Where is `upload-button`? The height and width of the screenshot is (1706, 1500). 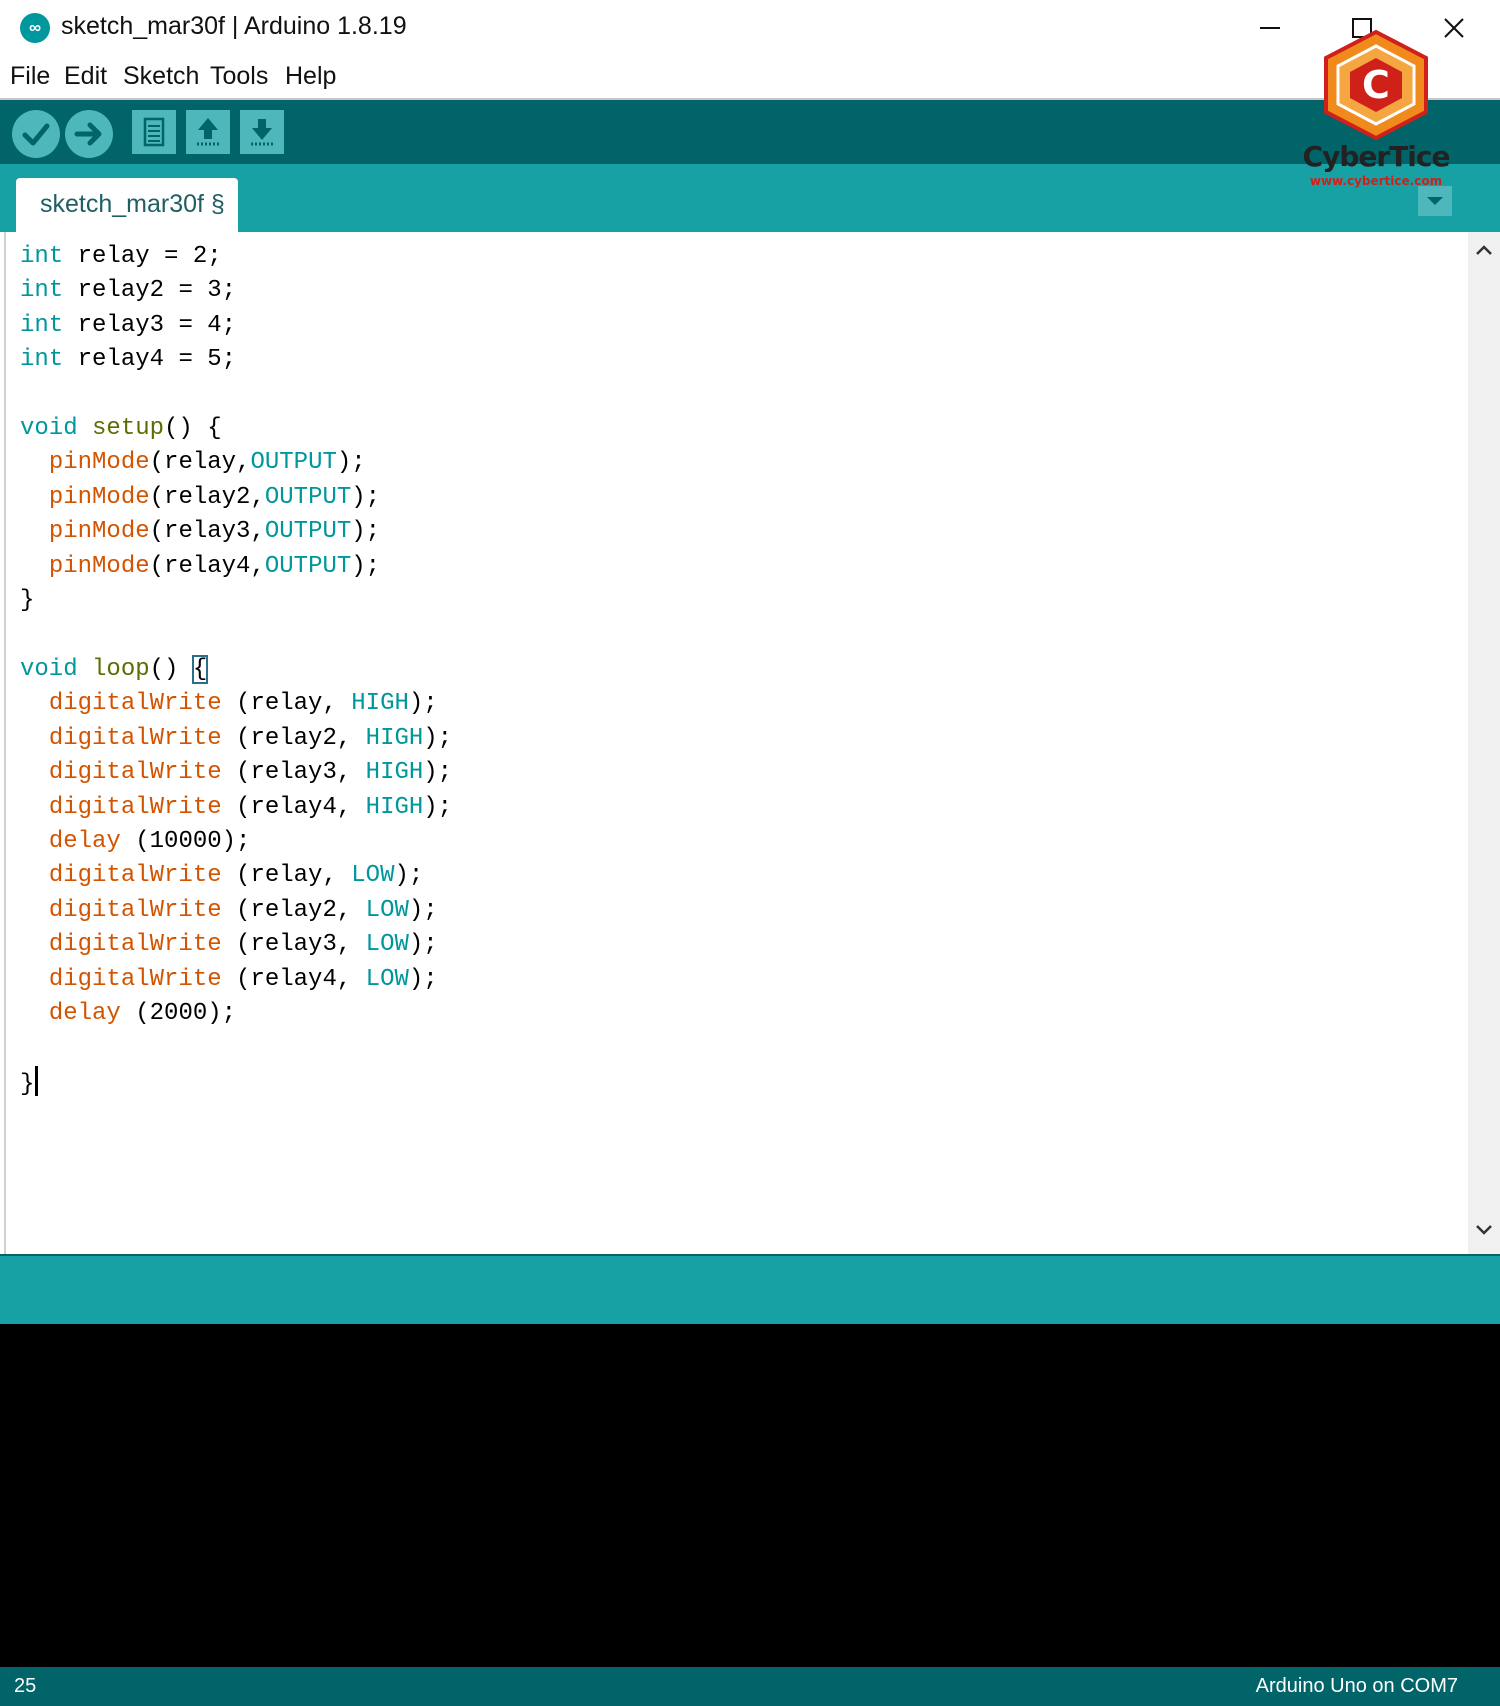
upload-button is located at coordinates (89, 134).